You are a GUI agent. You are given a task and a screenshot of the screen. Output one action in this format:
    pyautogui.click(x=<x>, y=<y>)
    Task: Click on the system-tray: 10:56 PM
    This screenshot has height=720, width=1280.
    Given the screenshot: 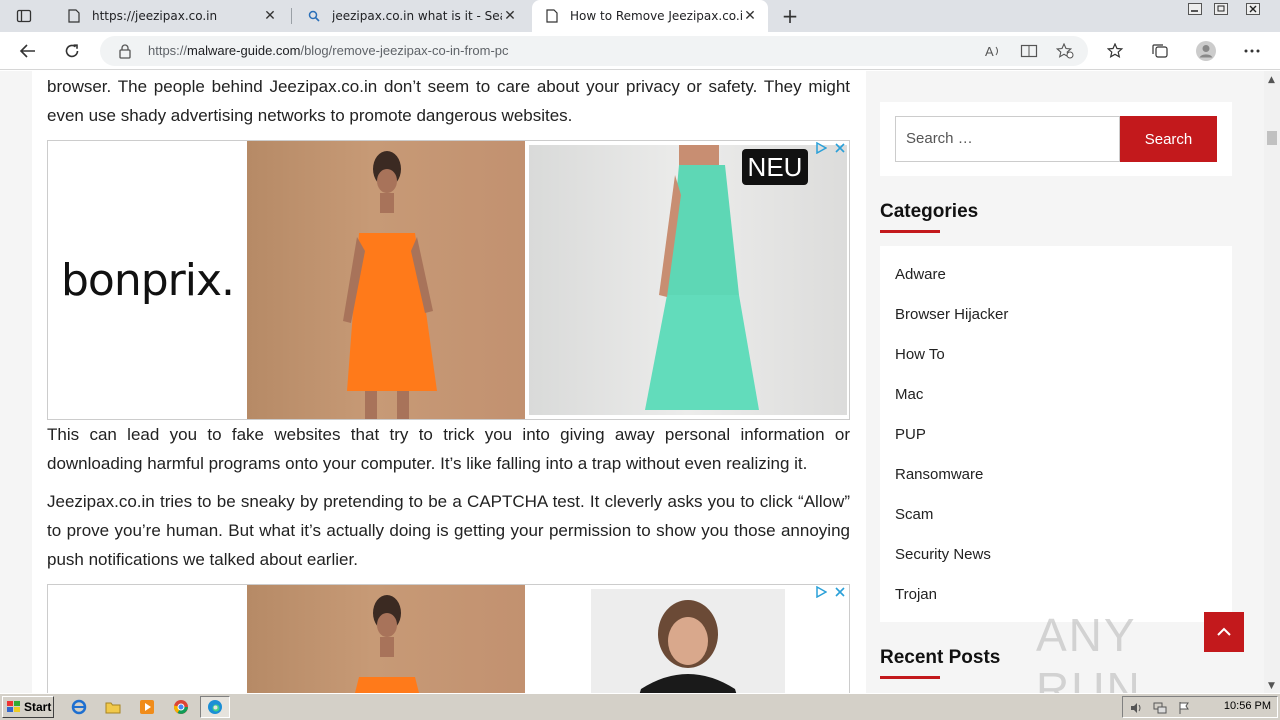 What is the action you would take?
    pyautogui.click(x=1200, y=707)
    